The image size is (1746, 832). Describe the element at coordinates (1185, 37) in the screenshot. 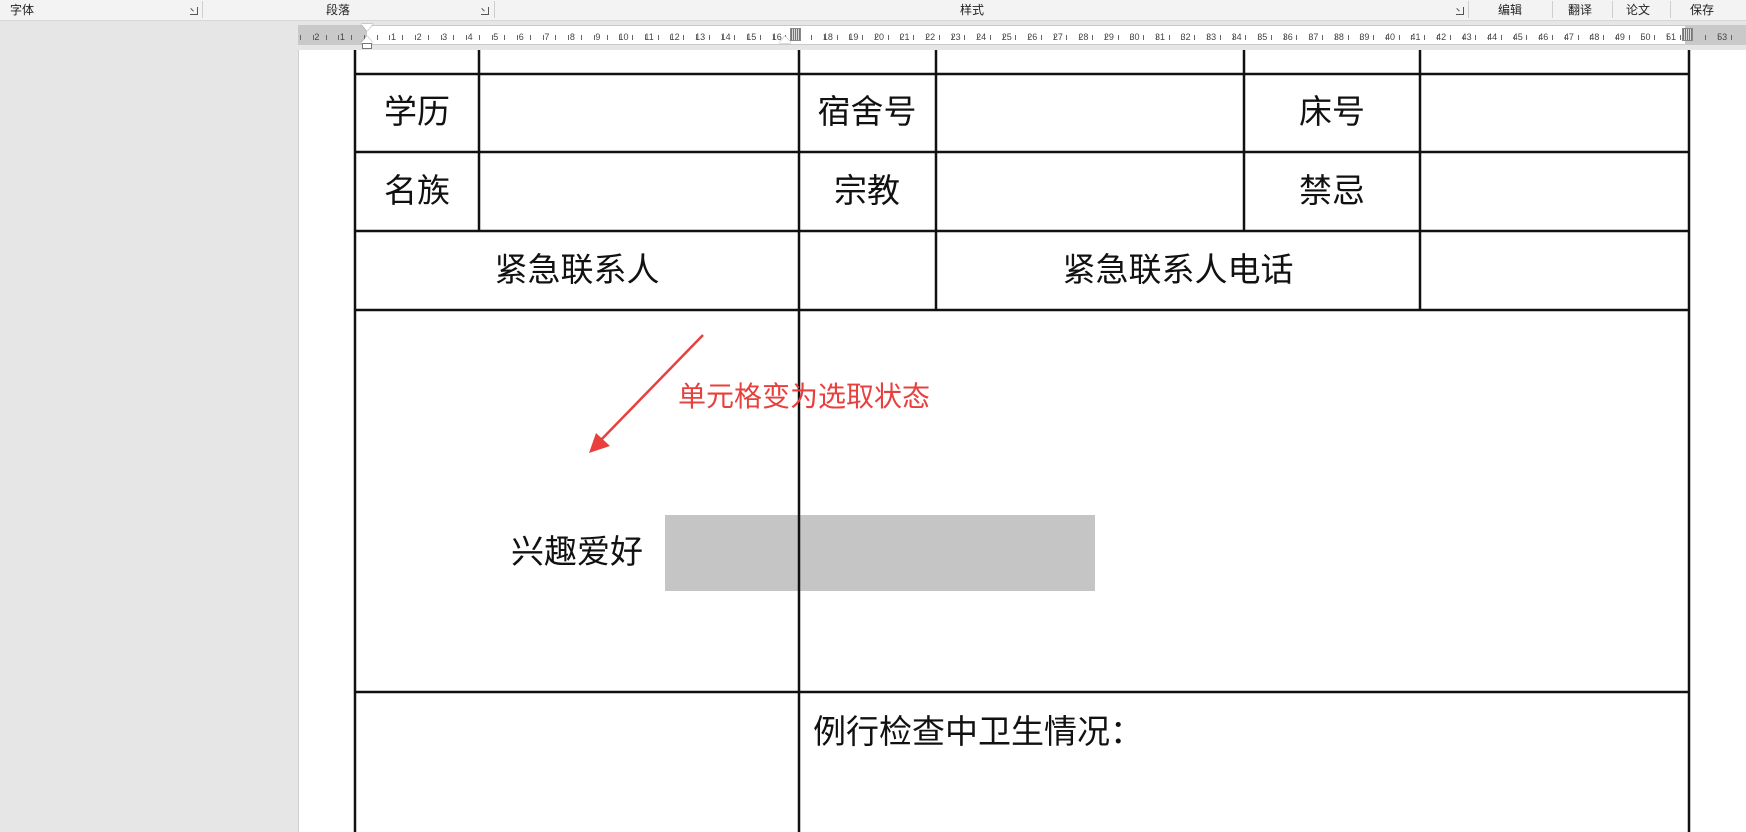

I see `ruler-tick-label: 32` at that location.